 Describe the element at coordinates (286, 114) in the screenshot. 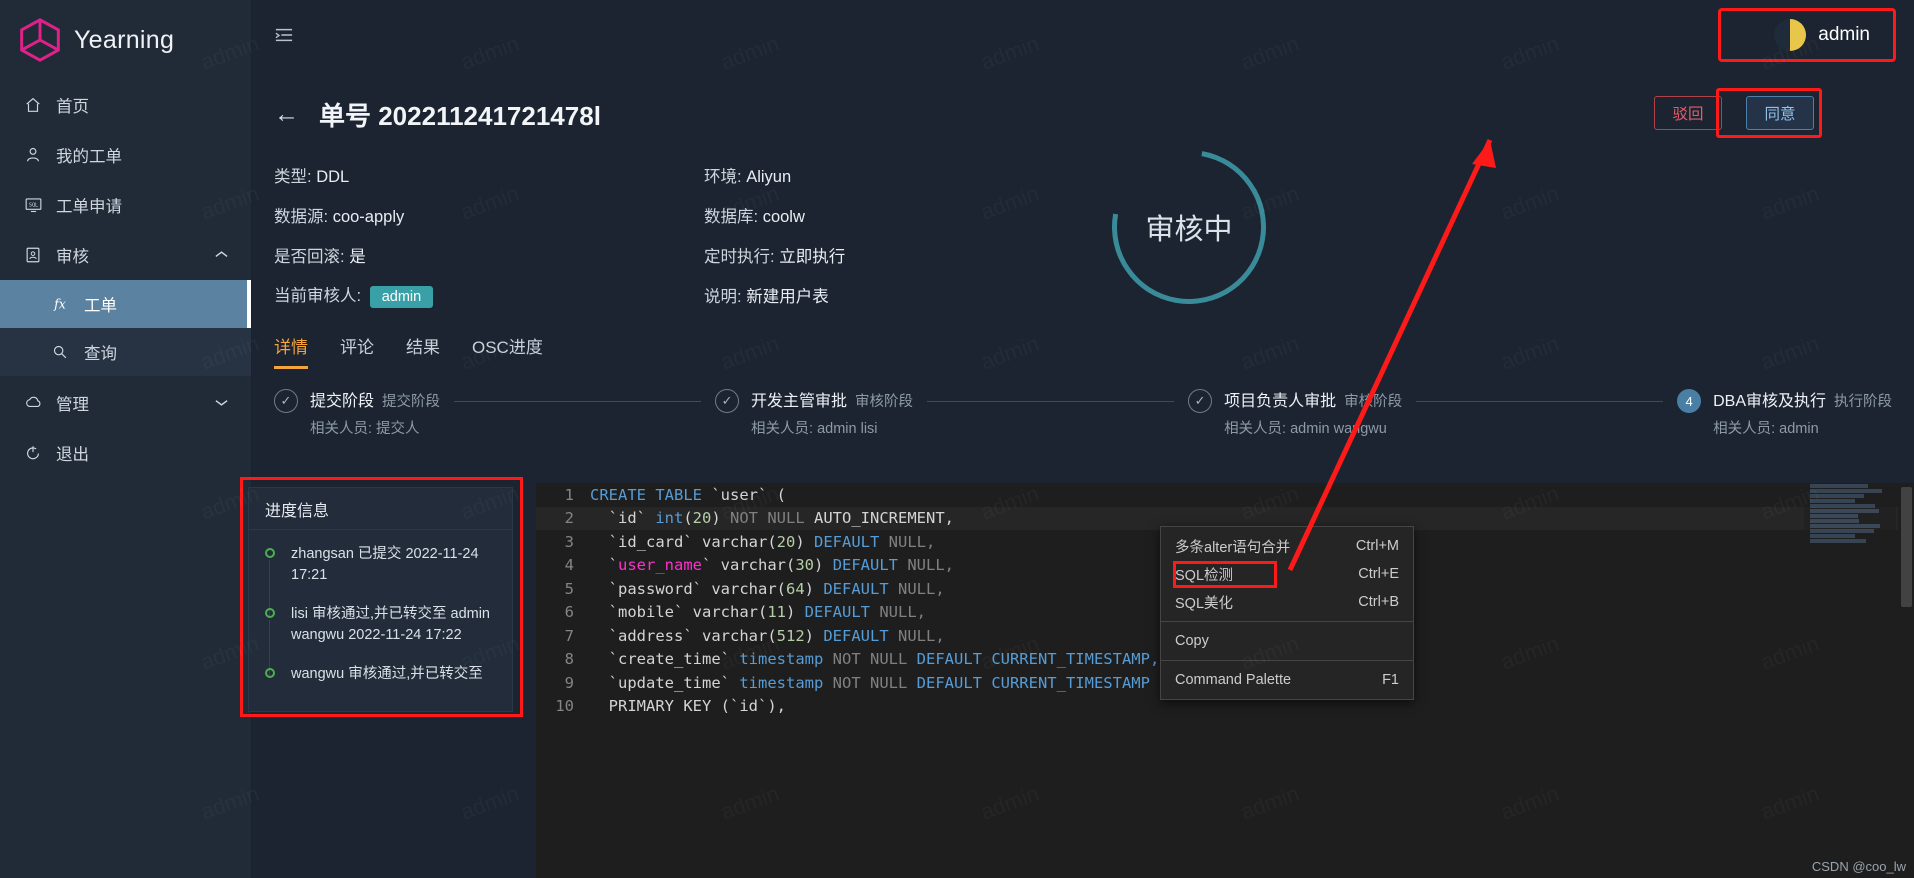

I see `back-arrow-icon: ←` at that location.